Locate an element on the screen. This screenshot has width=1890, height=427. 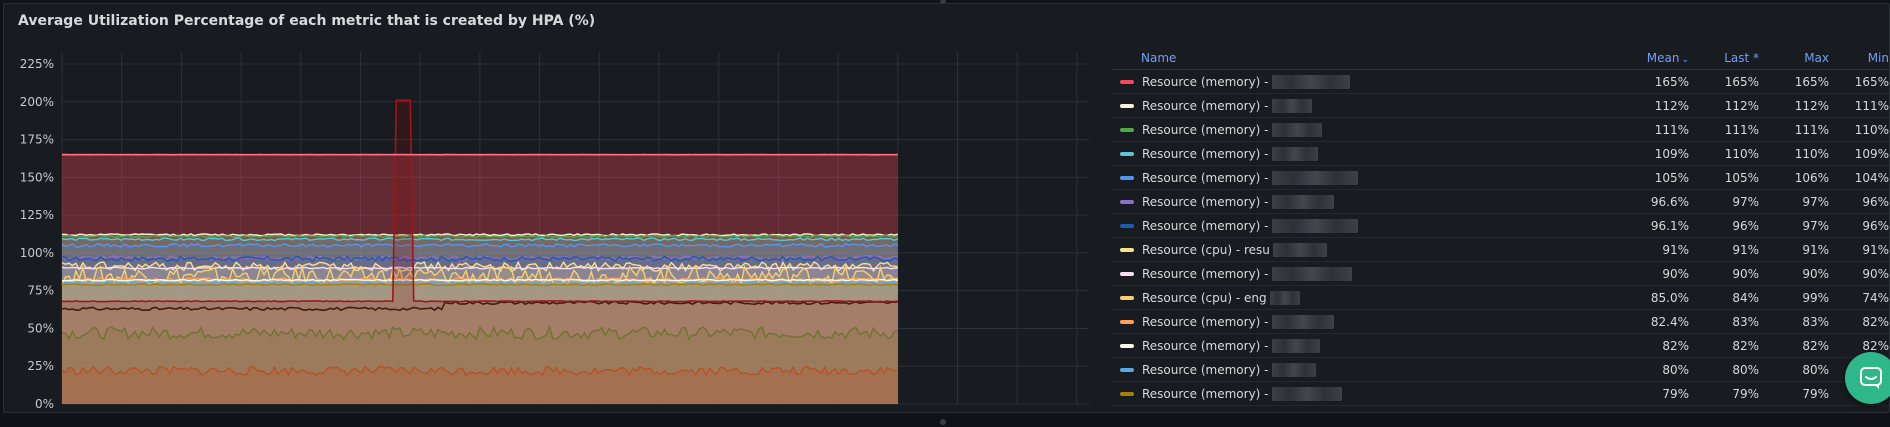
legend-header-max: Max is located at coordinates (1802, 58).